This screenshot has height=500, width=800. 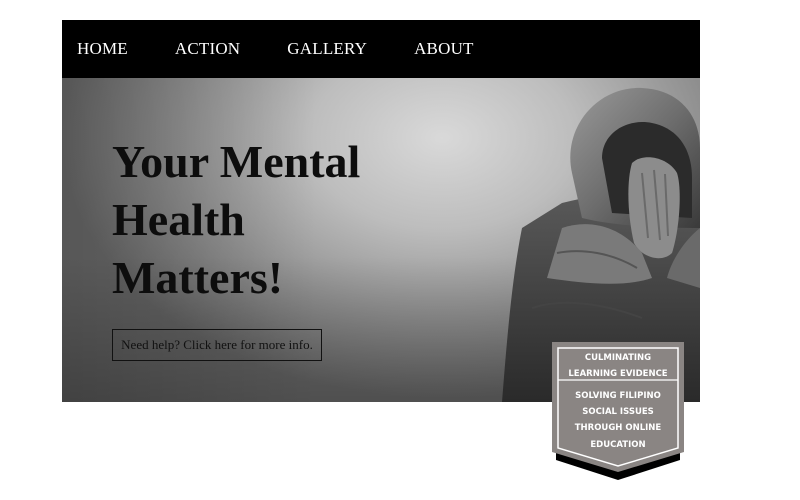 What do you see at coordinates (282, 220) in the screenshot?
I see `hero-title: Your Mental Health Matters!` at bounding box center [282, 220].